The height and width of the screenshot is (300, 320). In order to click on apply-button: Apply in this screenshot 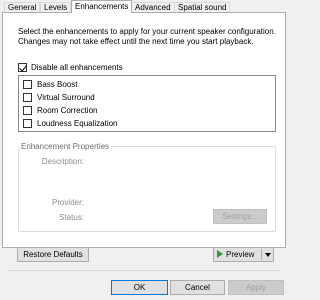, I will do `click(256, 287)`.